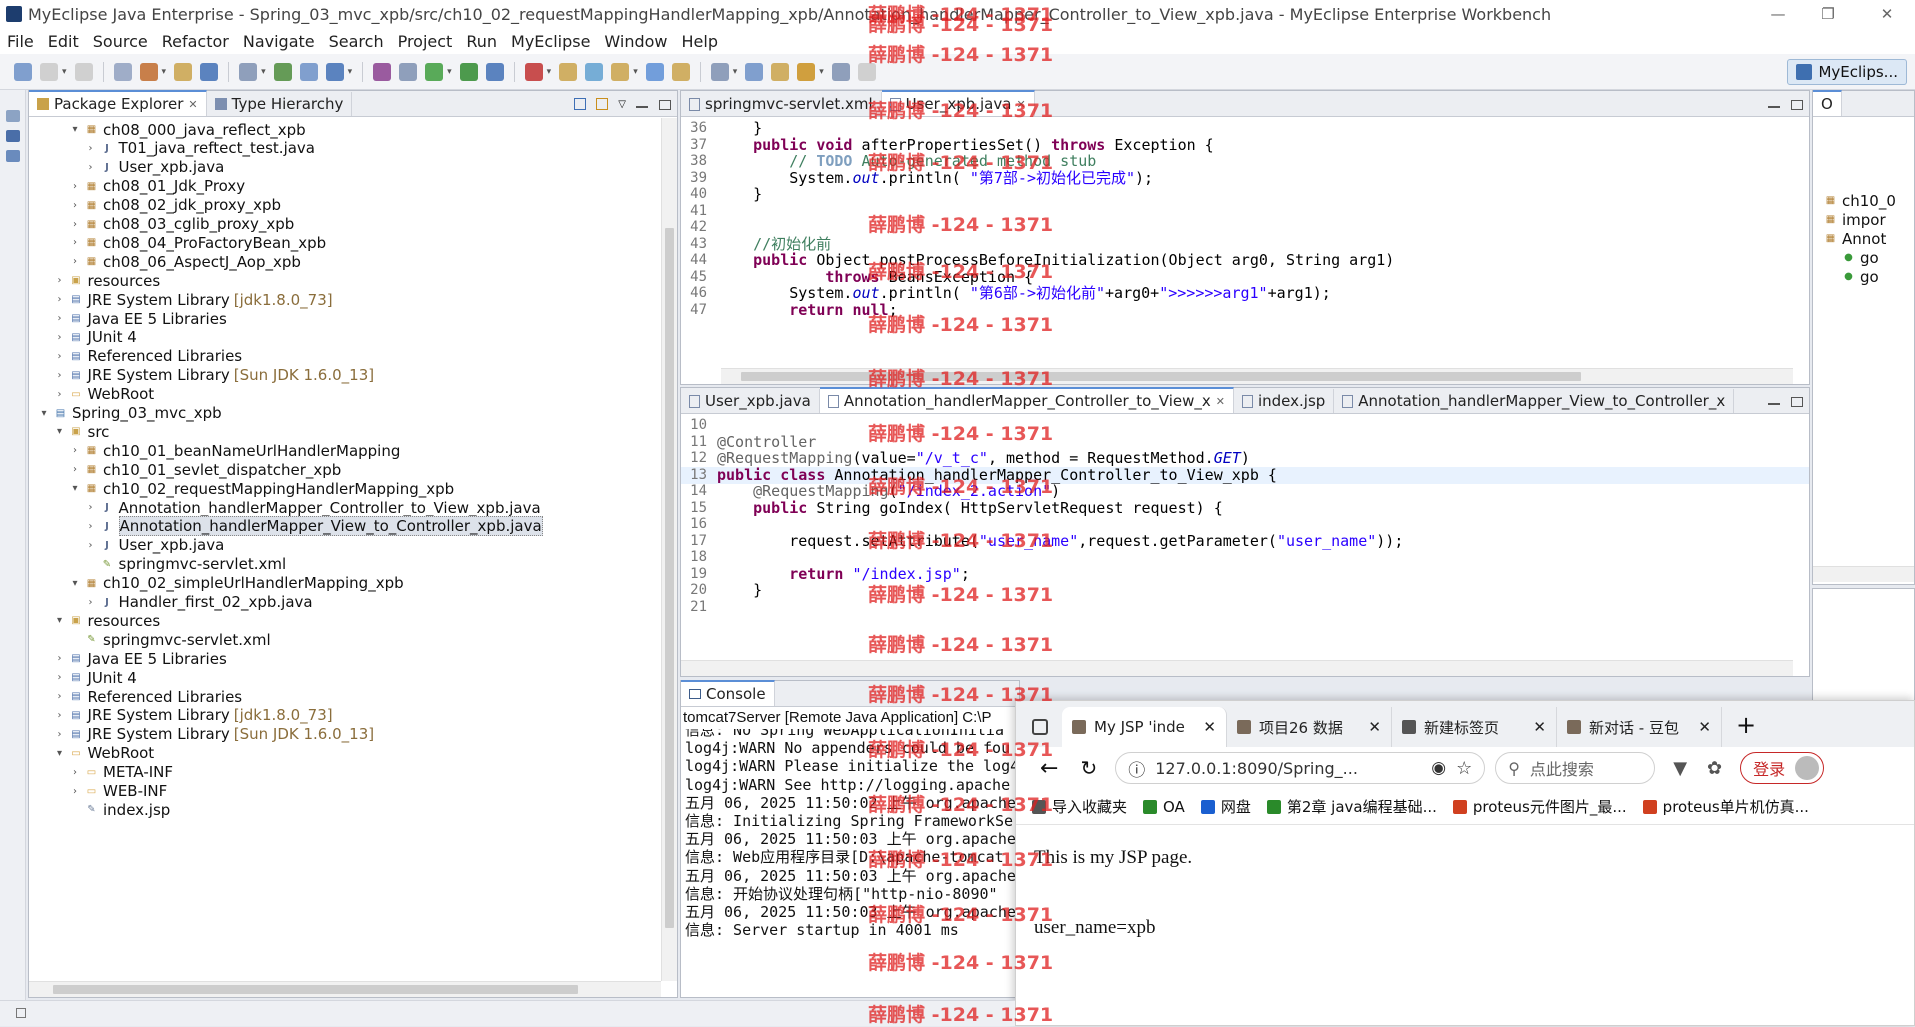 The width and height of the screenshot is (1915, 1027). Describe the element at coordinates (234, 450) in the screenshot. I see `tree-item: › ▦ ch10_01_beanNameUrlHandlerMapping` at that location.